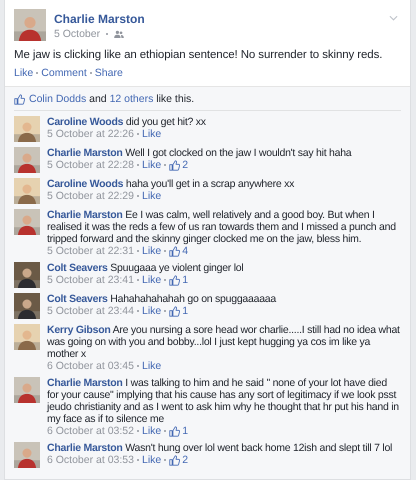  I want to click on profile-link: Colin Dodds, so click(57, 99).